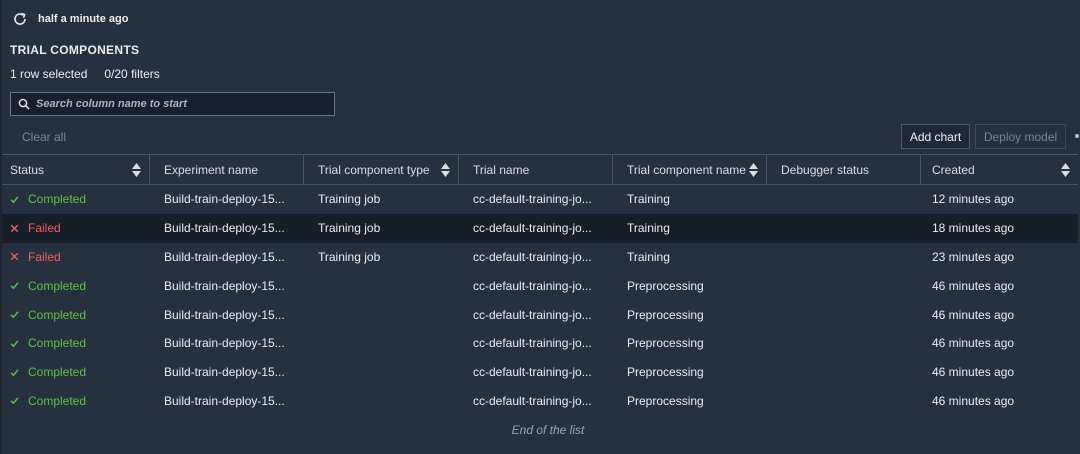 This screenshot has height=454, width=1080. What do you see at coordinates (44, 137) in the screenshot?
I see `clear-all-button: Clear all` at bounding box center [44, 137].